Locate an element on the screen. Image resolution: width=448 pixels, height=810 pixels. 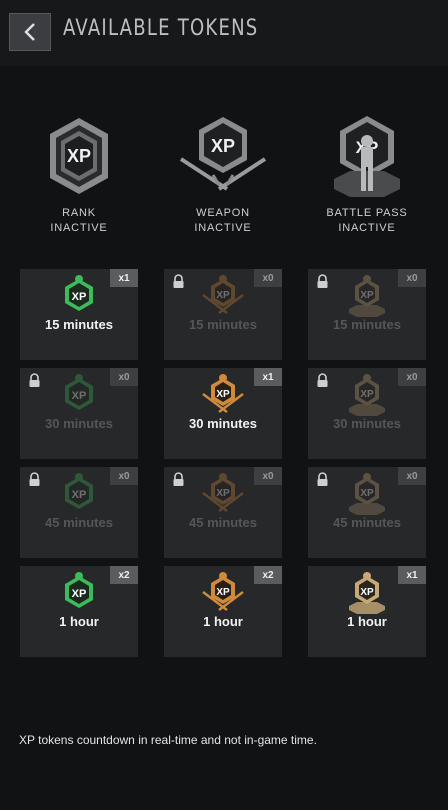
token-tile-battle-pass: XP x0 15 minutes is located at coordinates (367, 314).